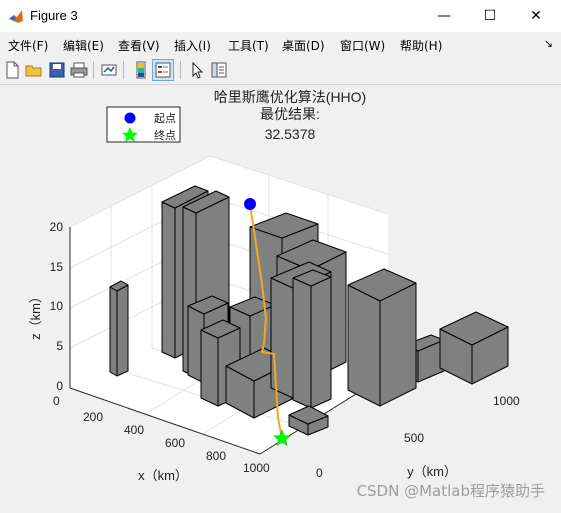 This screenshot has width=561, height=513. What do you see at coordinates (163, 70) in the screenshot?
I see `legend-icon` at bounding box center [163, 70].